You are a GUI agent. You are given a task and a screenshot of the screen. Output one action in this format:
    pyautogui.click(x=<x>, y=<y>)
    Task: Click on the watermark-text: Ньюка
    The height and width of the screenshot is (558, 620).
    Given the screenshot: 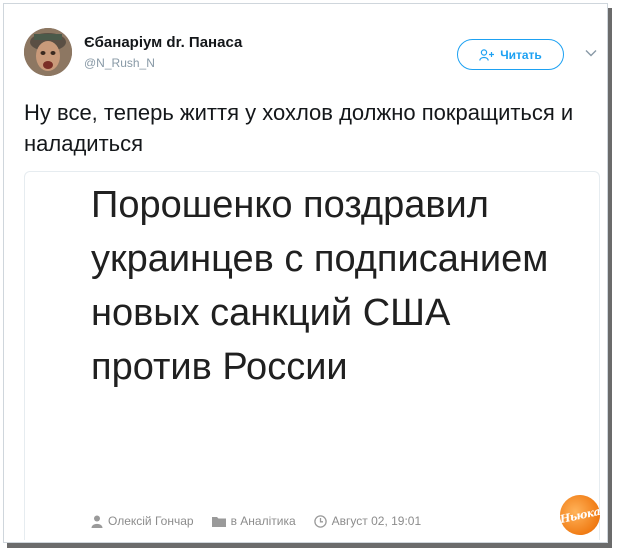 What is the action you would take?
    pyautogui.click(x=580, y=515)
    